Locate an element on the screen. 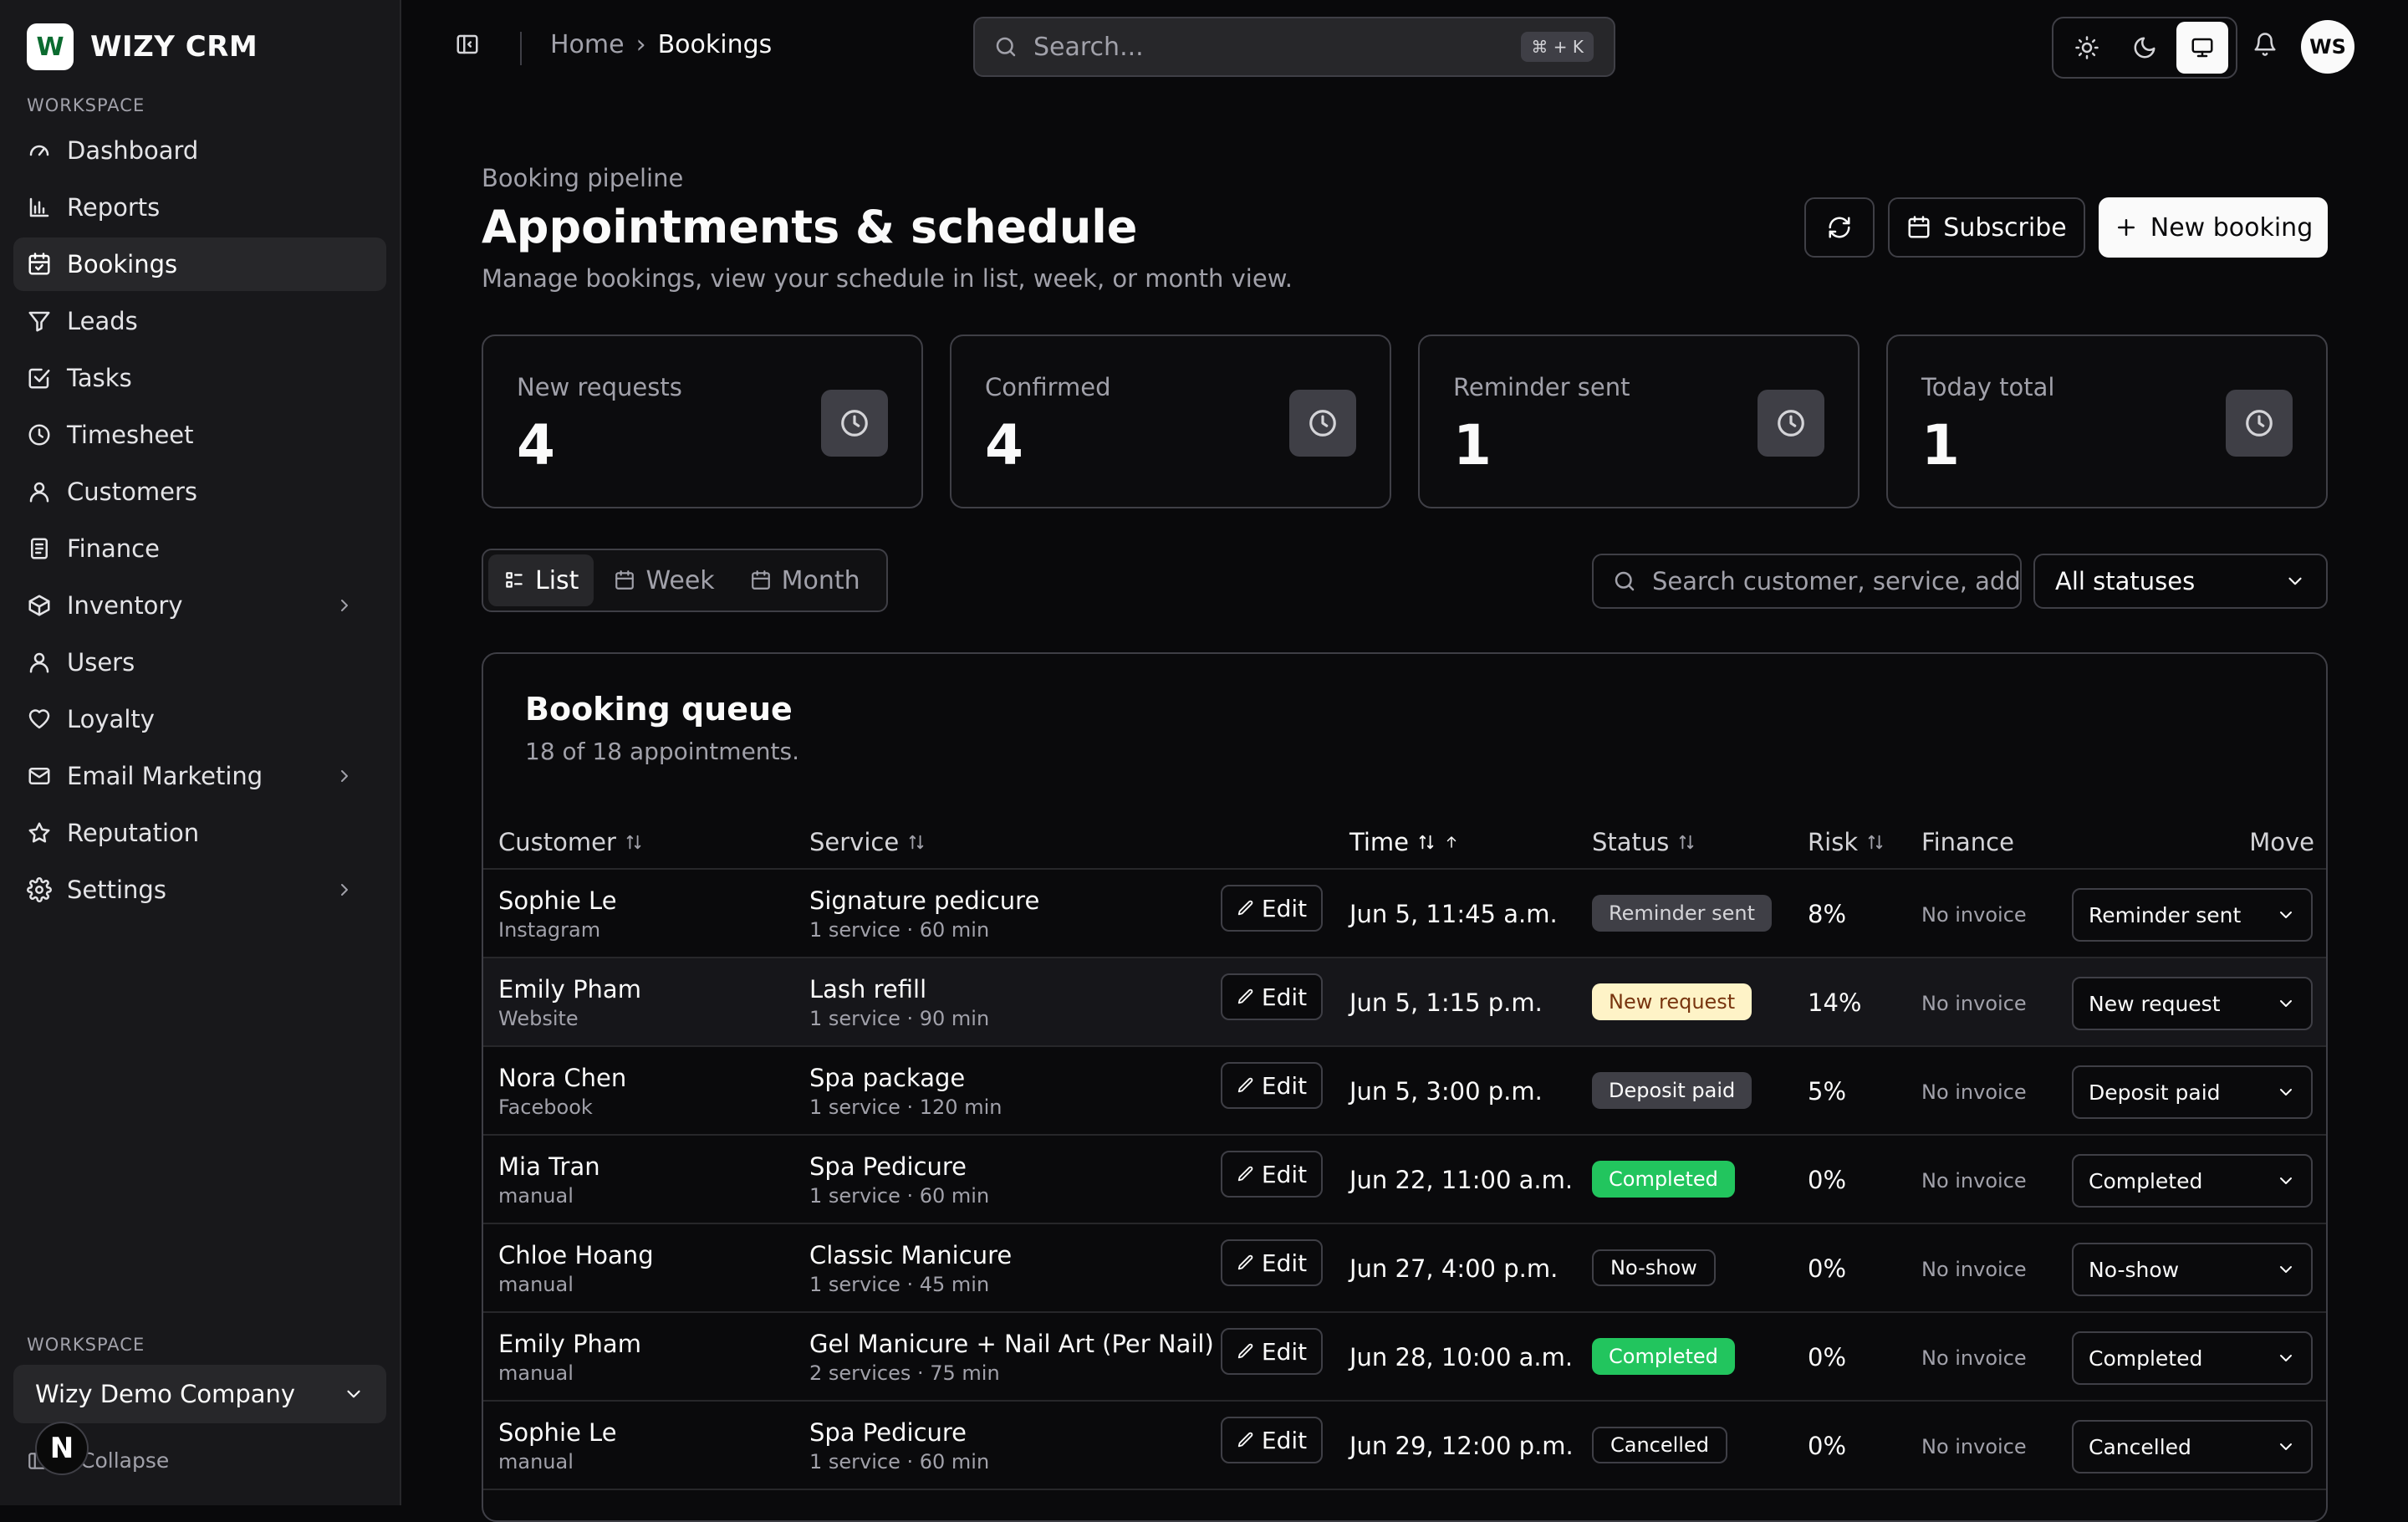 Image resolution: width=2408 pixels, height=1522 pixels. subscribe-button: Subscribe is located at coordinates (1986, 227).